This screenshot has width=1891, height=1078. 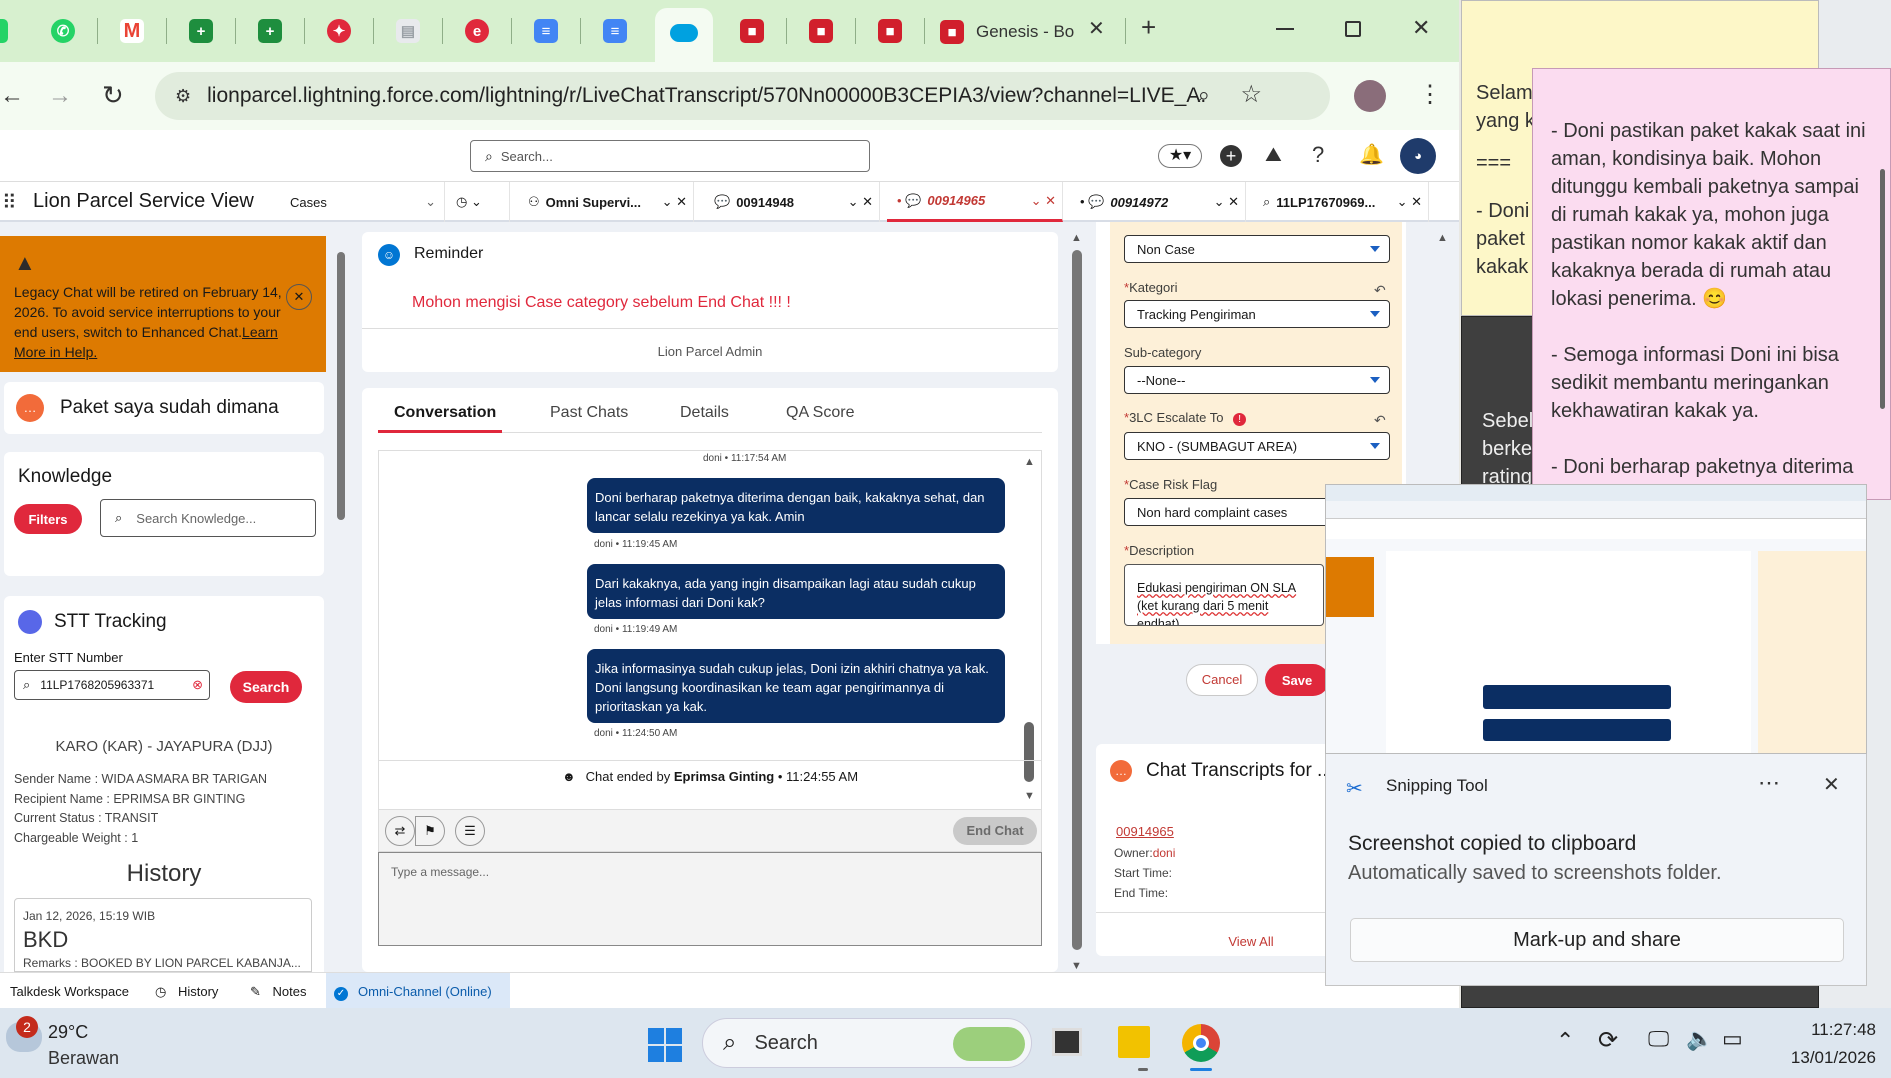 What do you see at coordinates (1297, 680) in the screenshot?
I see `save-button: Save` at bounding box center [1297, 680].